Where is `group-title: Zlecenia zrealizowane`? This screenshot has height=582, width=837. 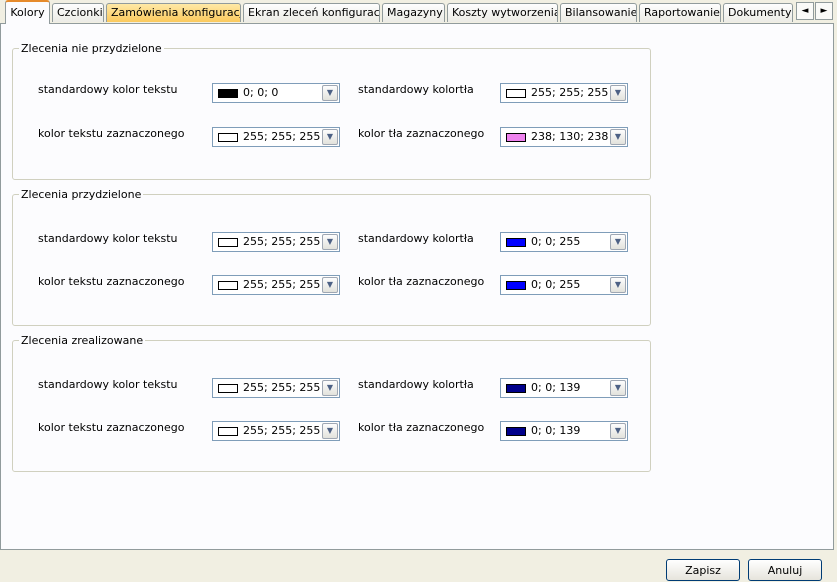
group-title: Zlecenia zrealizowane is located at coordinates (82, 340).